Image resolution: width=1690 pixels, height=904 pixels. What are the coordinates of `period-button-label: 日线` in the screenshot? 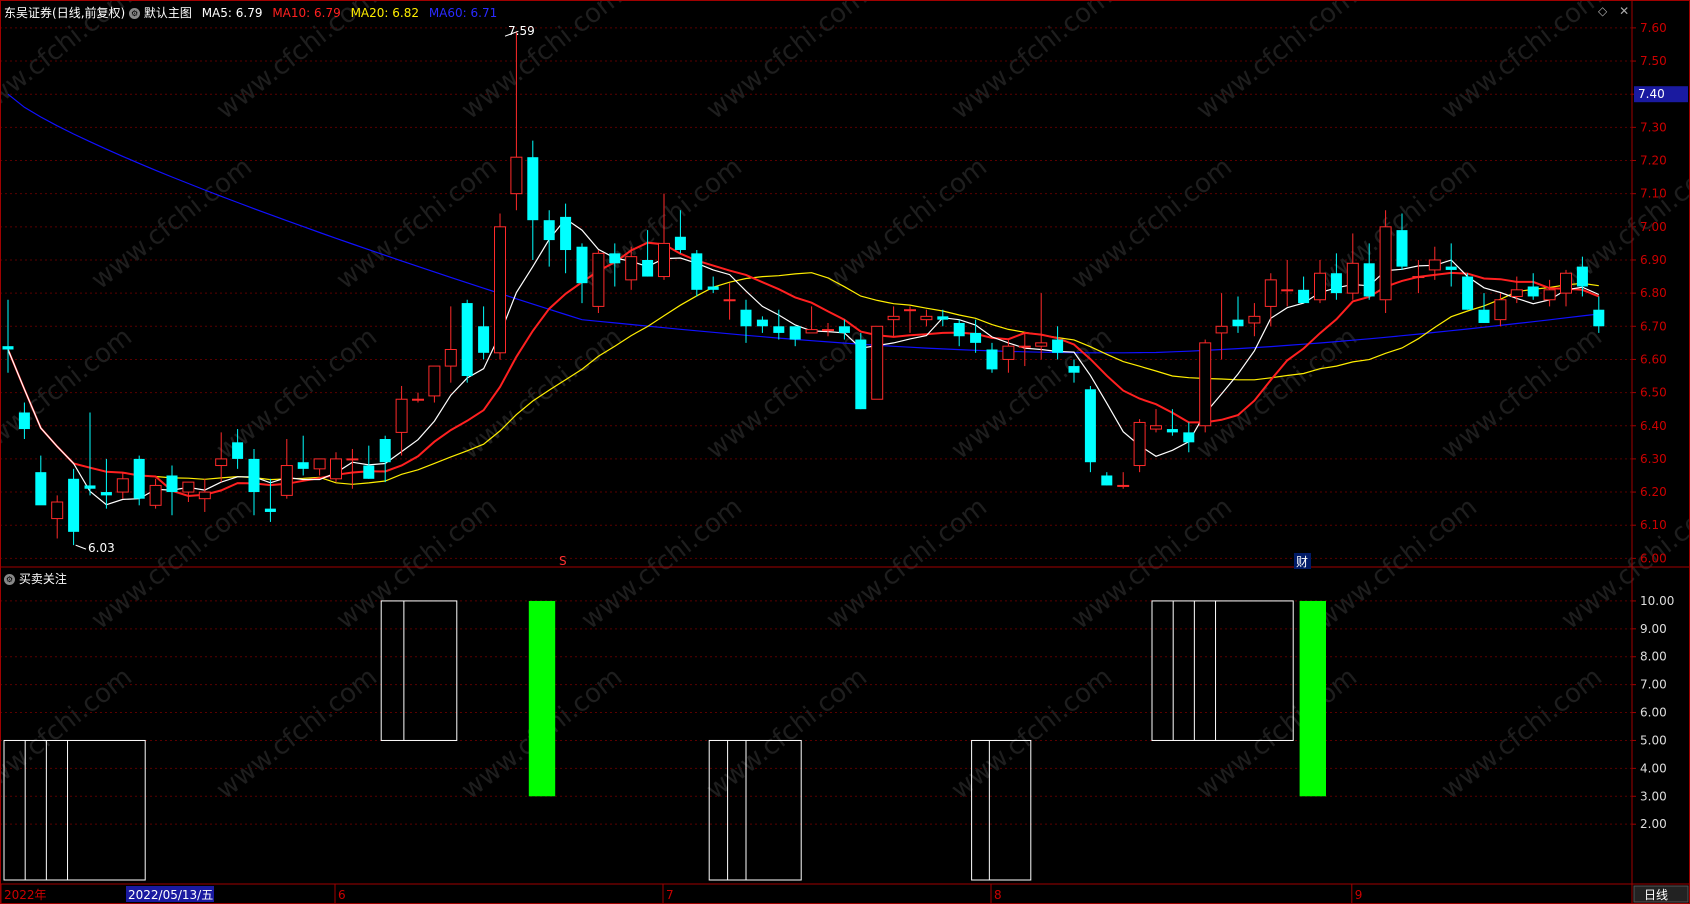 It's located at (1656, 895).